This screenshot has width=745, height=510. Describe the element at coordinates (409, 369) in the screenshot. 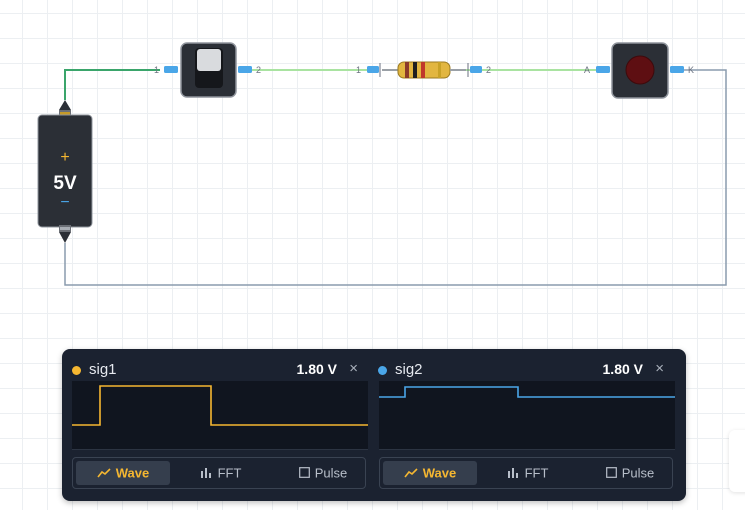

I see `channel-name: sig2` at that location.